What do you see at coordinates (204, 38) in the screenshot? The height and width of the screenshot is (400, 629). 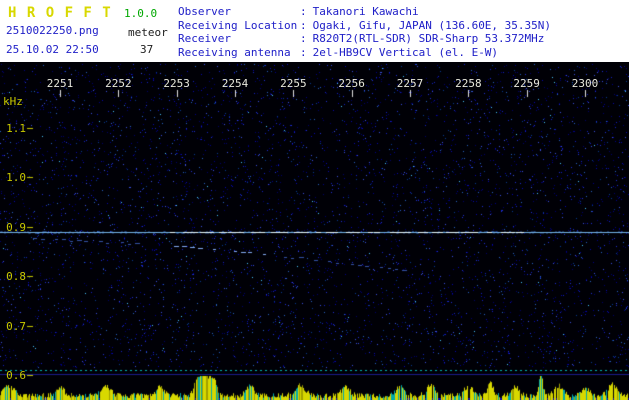 I see `info-label: Receiver` at bounding box center [204, 38].